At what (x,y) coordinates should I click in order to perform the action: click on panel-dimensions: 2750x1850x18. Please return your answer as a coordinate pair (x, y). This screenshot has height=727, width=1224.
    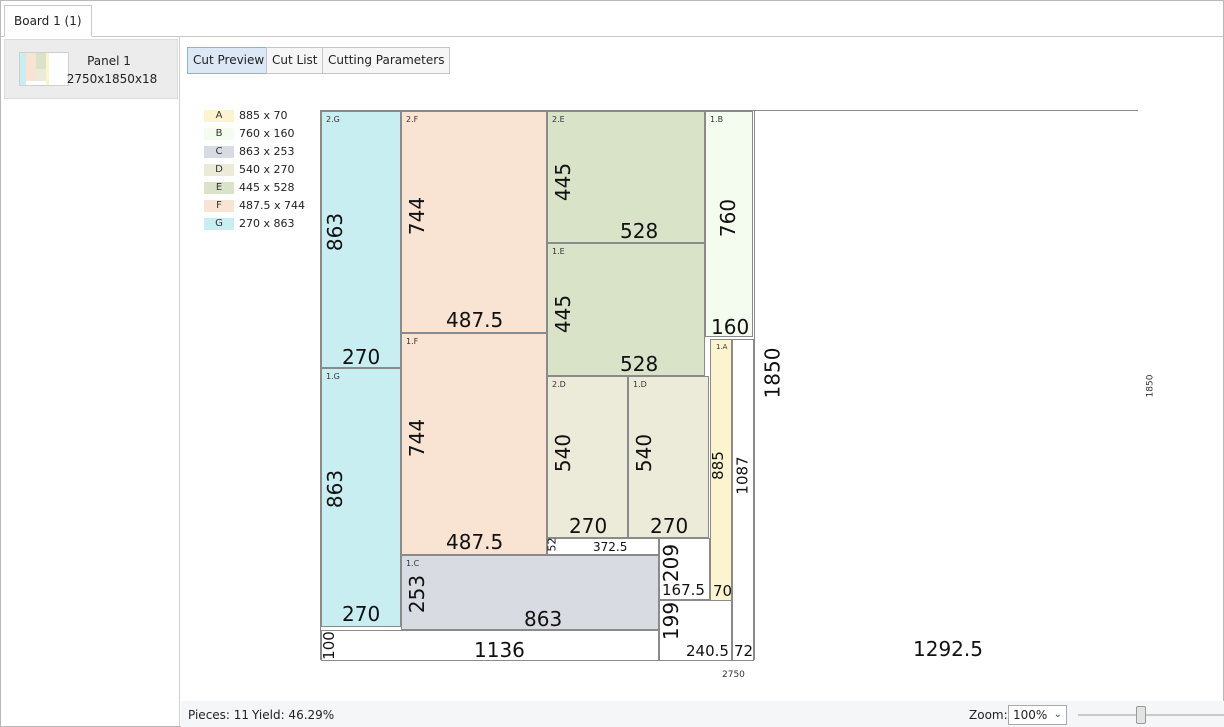
    Looking at the image, I should click on (112, 79).